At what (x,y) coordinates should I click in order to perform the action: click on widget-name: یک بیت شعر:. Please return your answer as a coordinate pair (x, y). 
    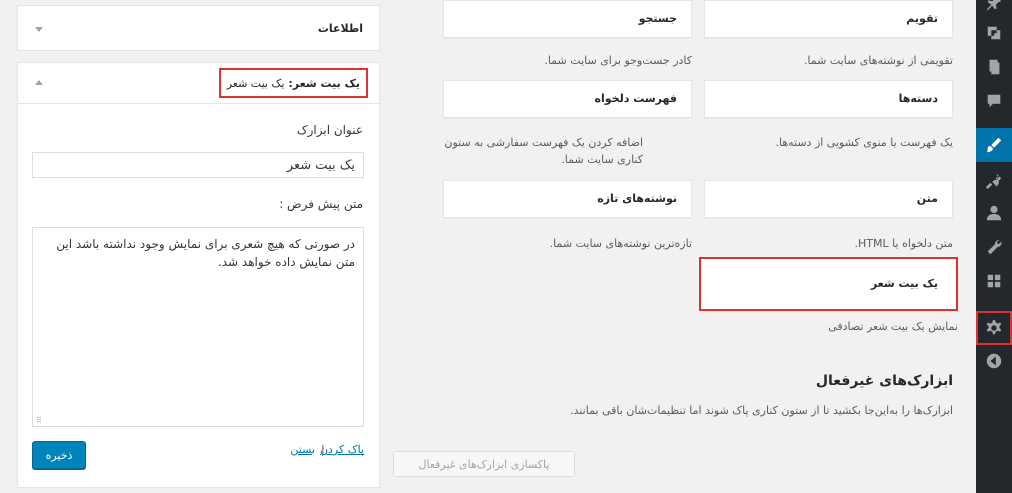
    Looking at the image, I should click on (324, 83).